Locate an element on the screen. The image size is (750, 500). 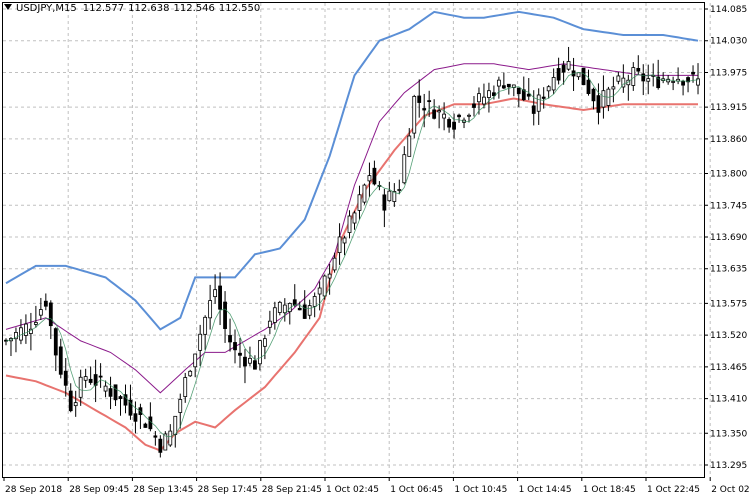
time-axis-label: 28 Sep 17:45 is located at coordinates (228, 490).